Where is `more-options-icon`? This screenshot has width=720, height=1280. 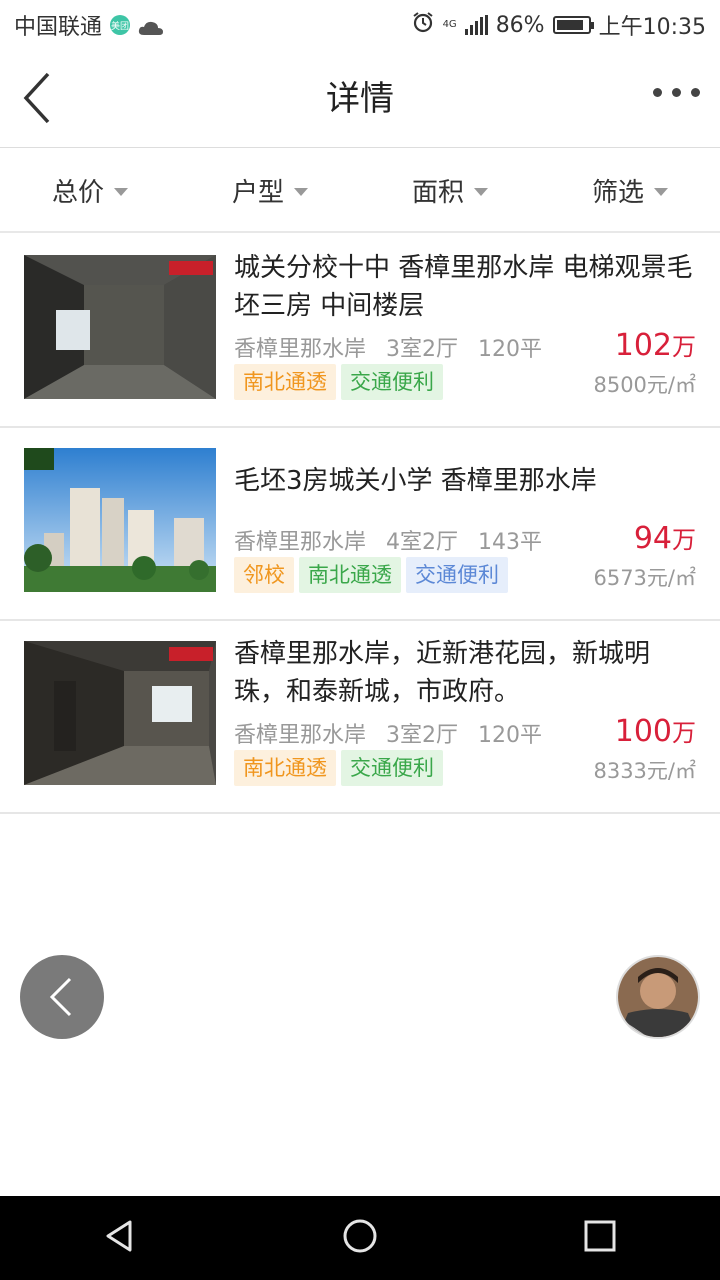 more-options-icon is located at coordinates (676, 92).